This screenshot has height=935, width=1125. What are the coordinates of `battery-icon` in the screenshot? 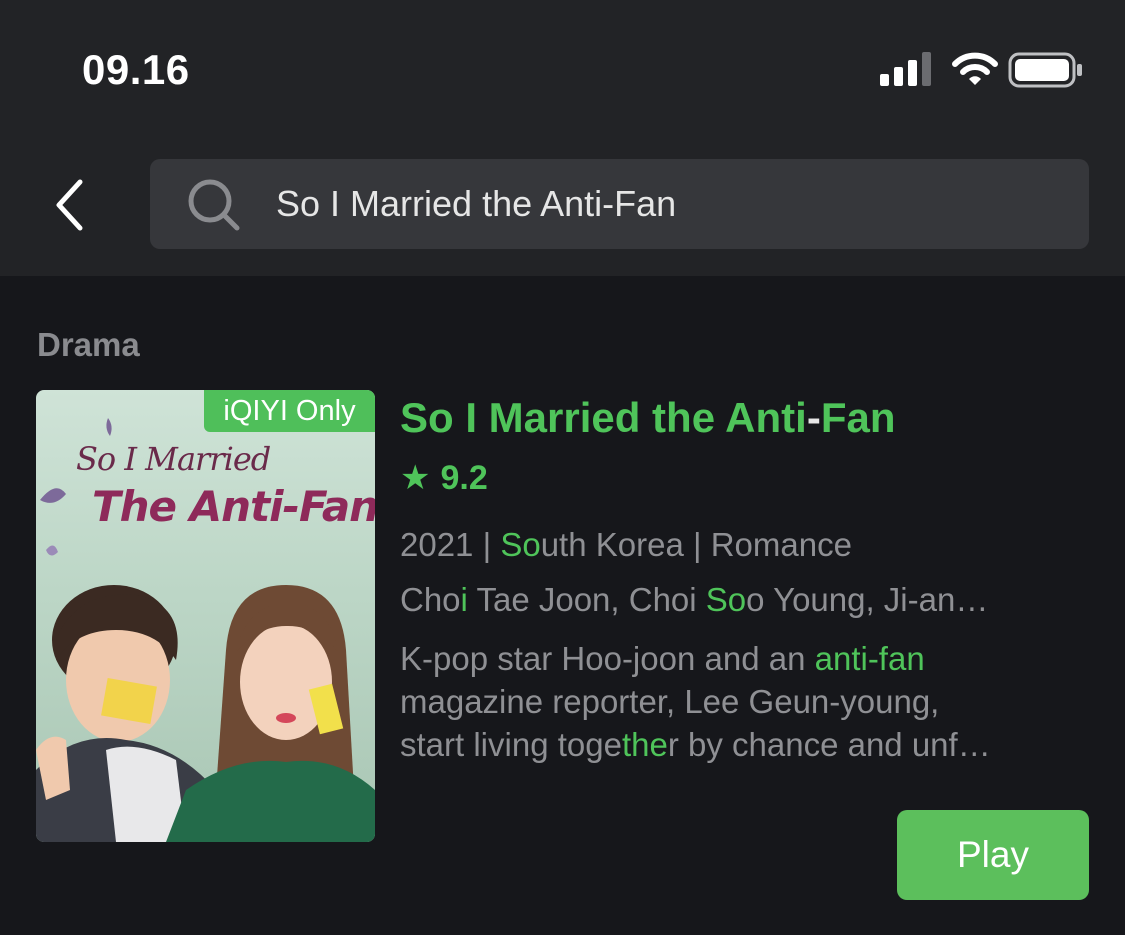 It's located at (1045, 70).